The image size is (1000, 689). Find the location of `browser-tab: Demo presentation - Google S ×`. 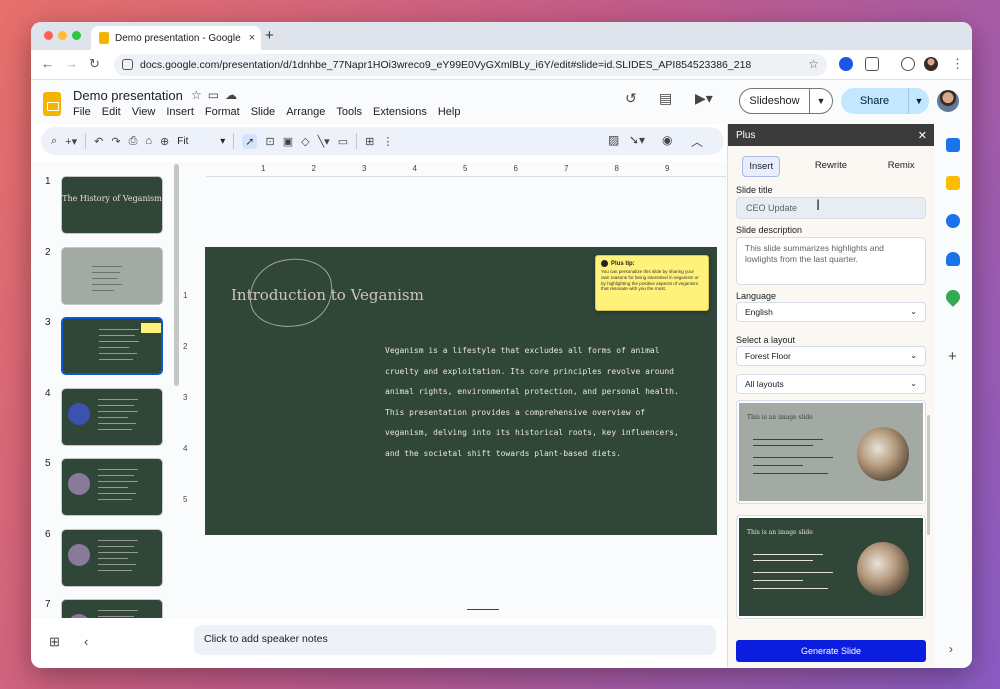

browser-tab: Demo presentation - Google S × is located at coordinates (176, 38).